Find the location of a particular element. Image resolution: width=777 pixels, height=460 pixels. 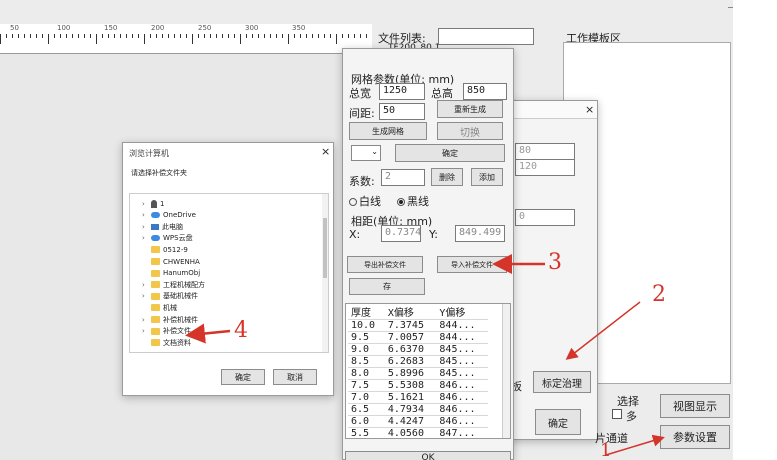

annotation-2: 2 is located at coordinates (659, 294).